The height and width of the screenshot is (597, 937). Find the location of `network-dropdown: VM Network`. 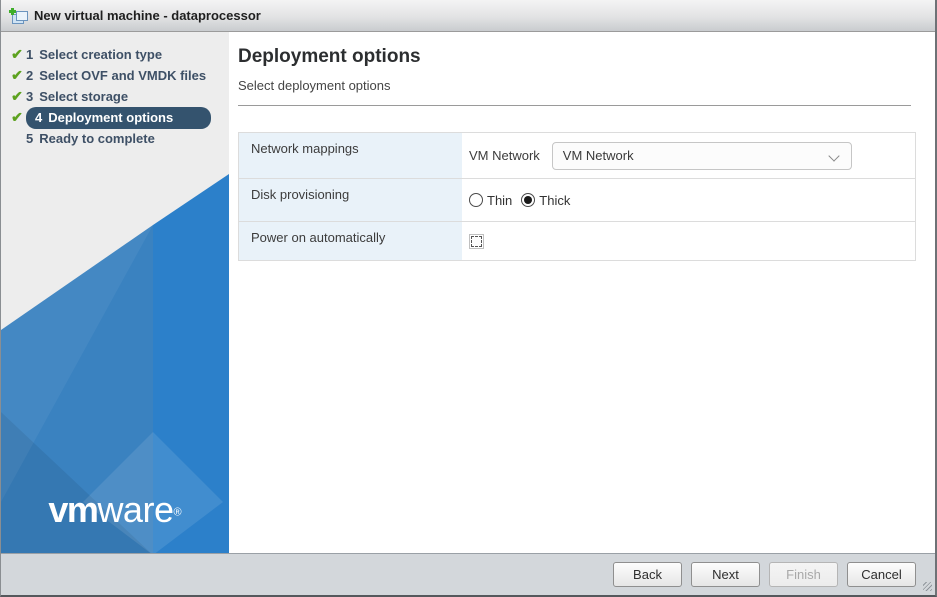

network-dropdown: VM Network is located at coordinates (701, 155).